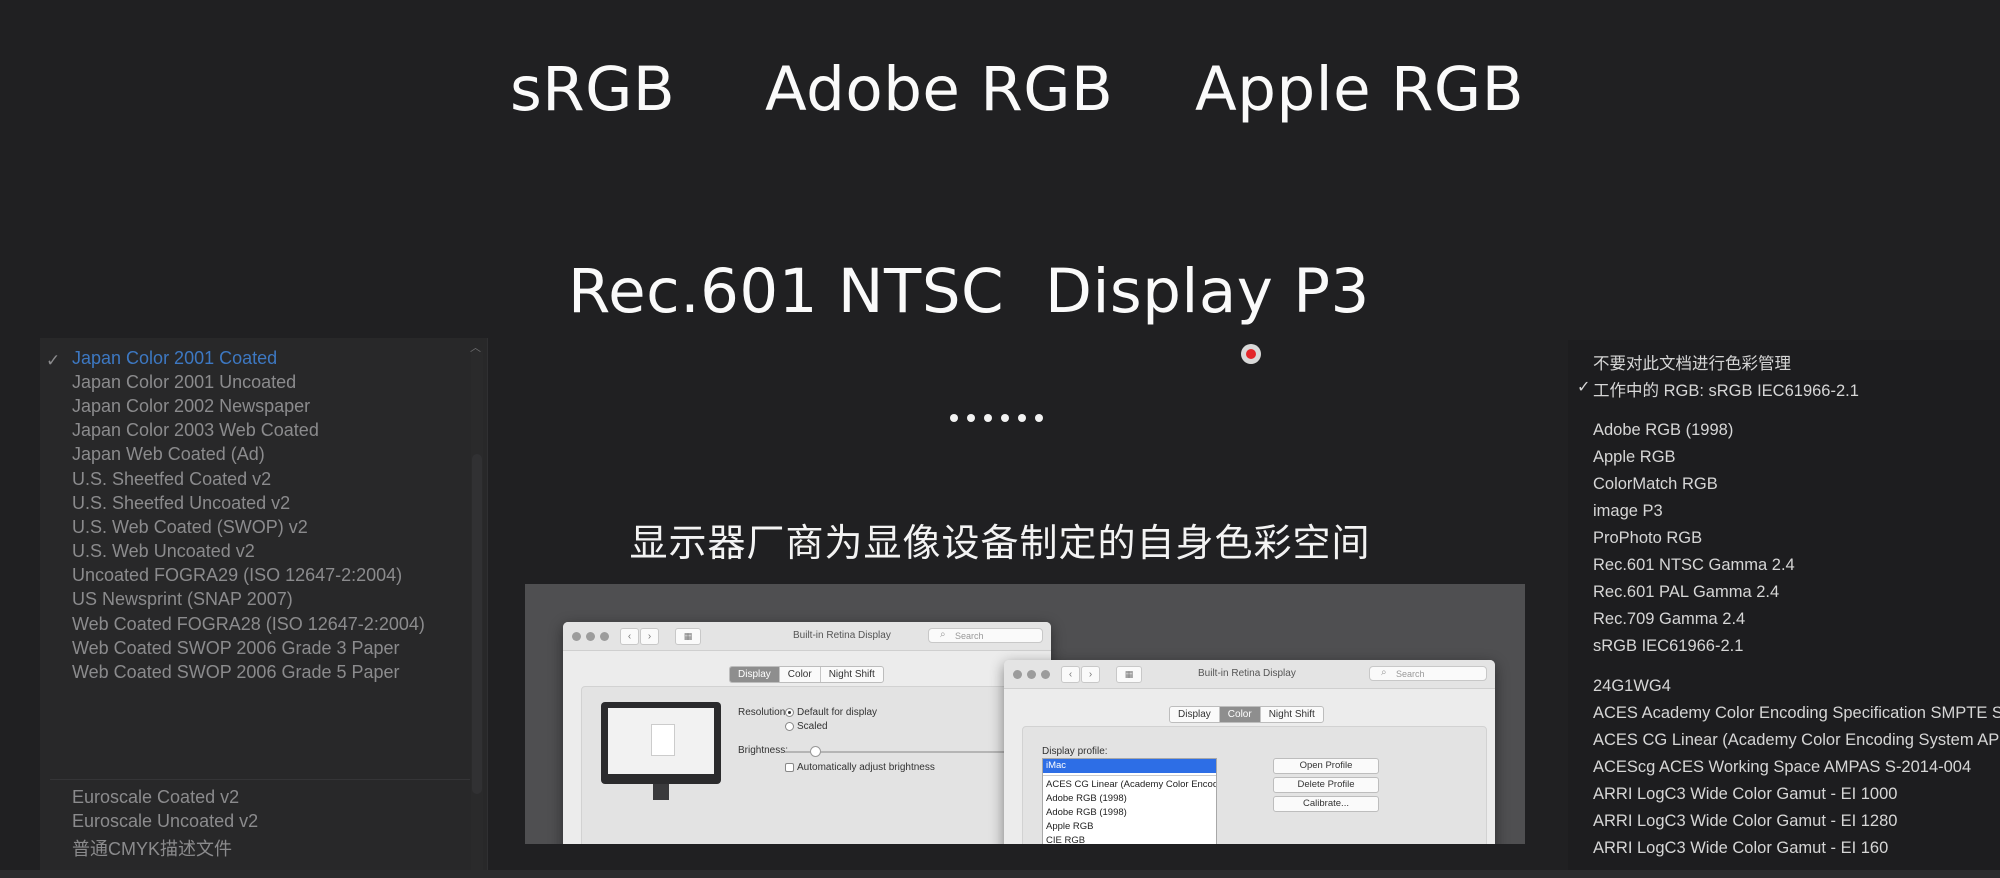 The height and width of the screenshot is (878, 2000). I want to click on list-item: Web Coated SWOP 2006 Grade 3 Paper, so click(236, 648).